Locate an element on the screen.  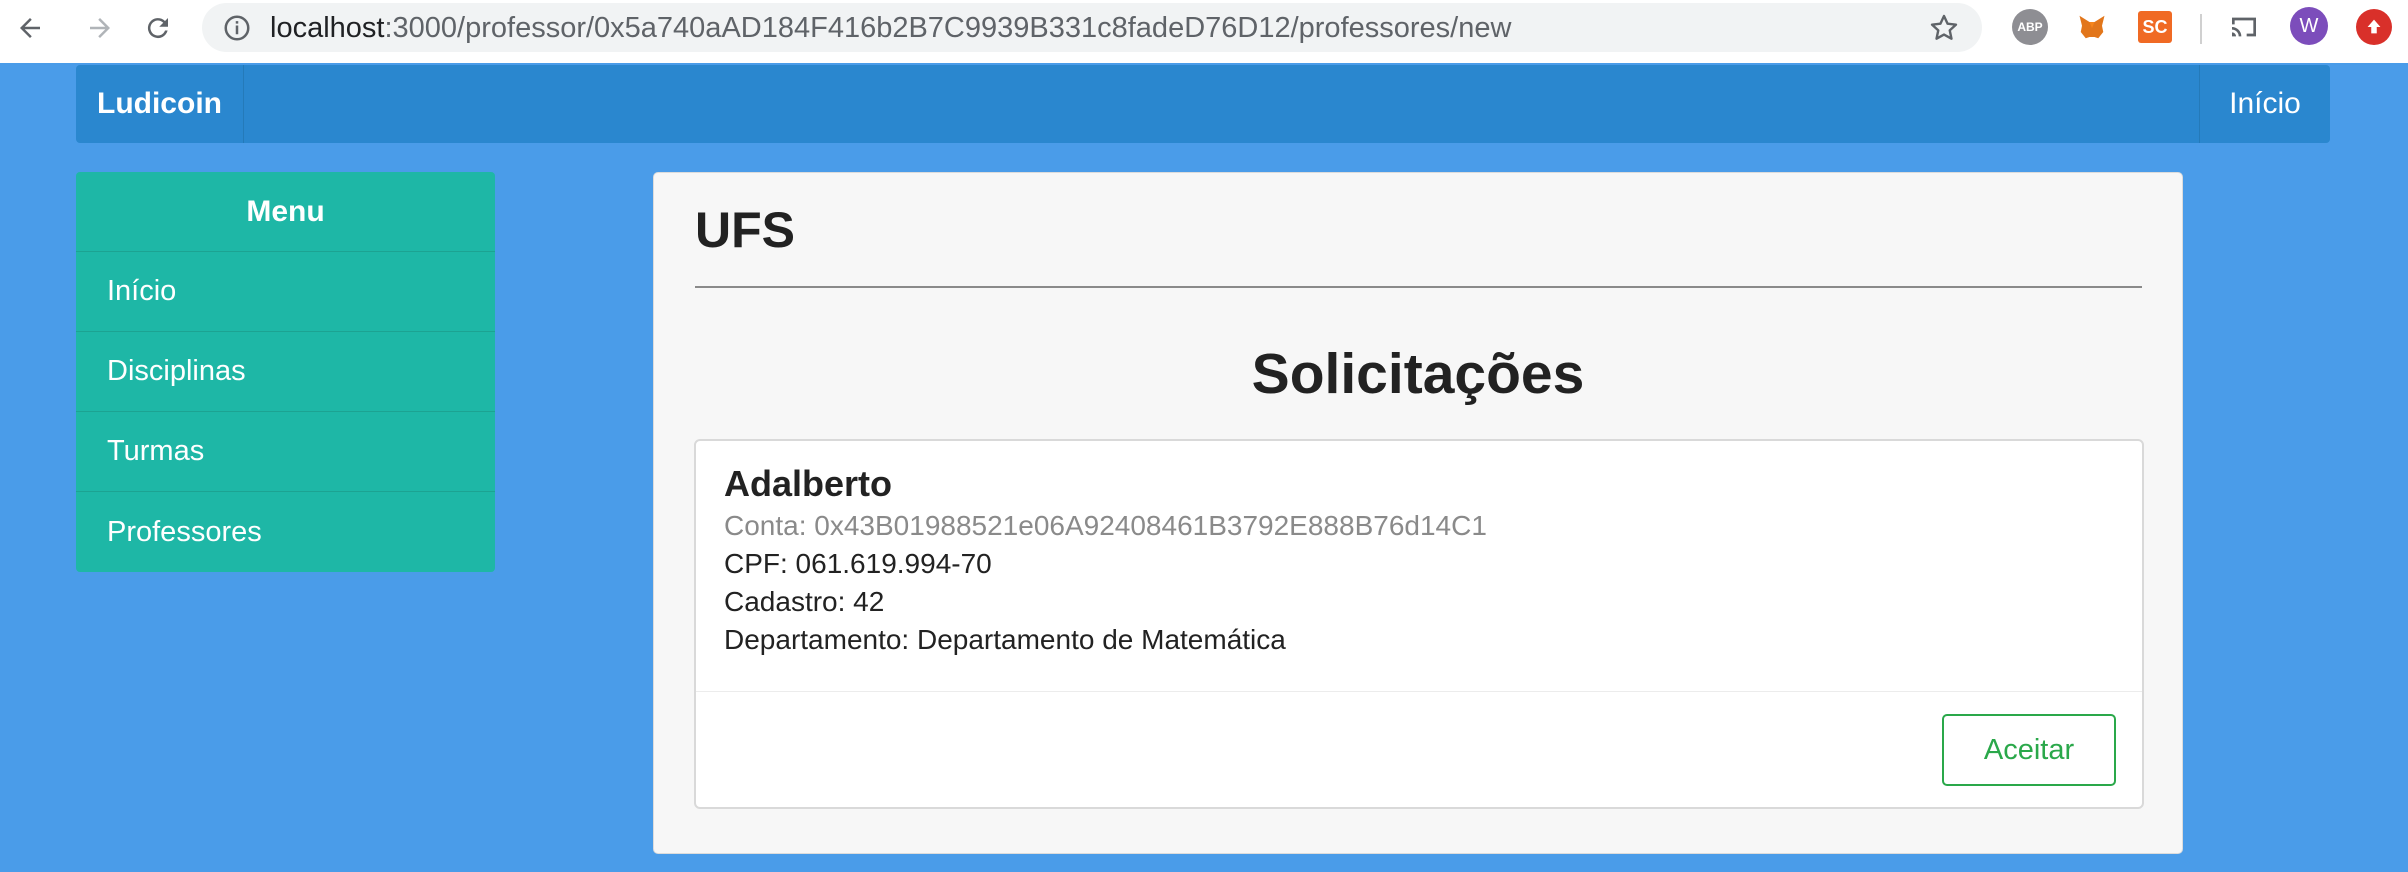
site-info-icon is located at coordinates (237, 28).